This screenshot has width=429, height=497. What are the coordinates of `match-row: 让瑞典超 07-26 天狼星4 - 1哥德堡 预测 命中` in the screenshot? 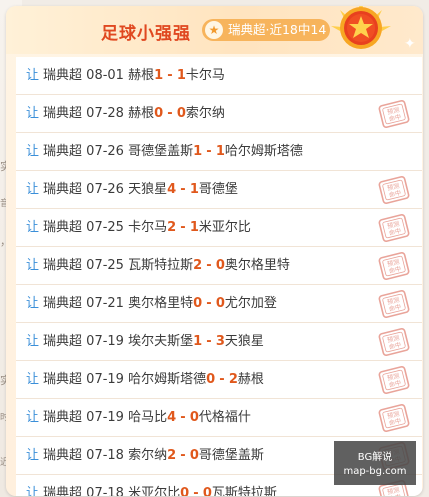 It's located at (219, 190).